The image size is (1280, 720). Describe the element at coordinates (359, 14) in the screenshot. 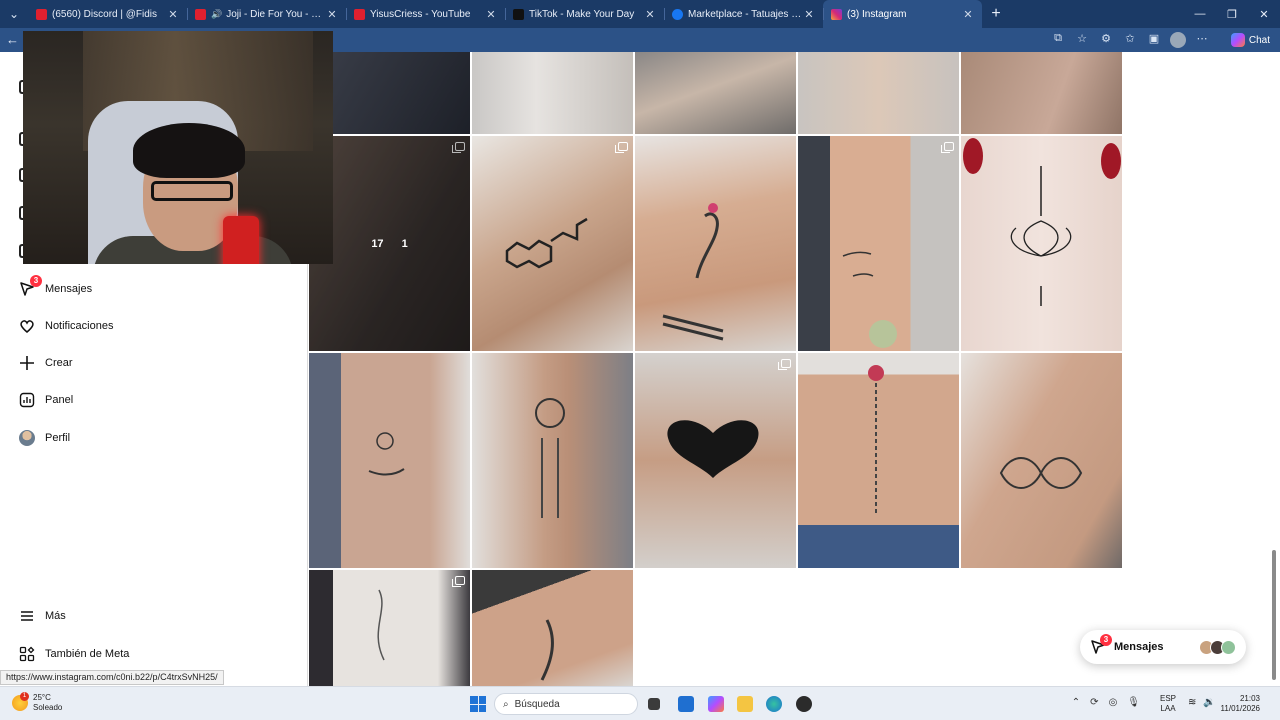

I see `youtube-favicon-icon` at that location.